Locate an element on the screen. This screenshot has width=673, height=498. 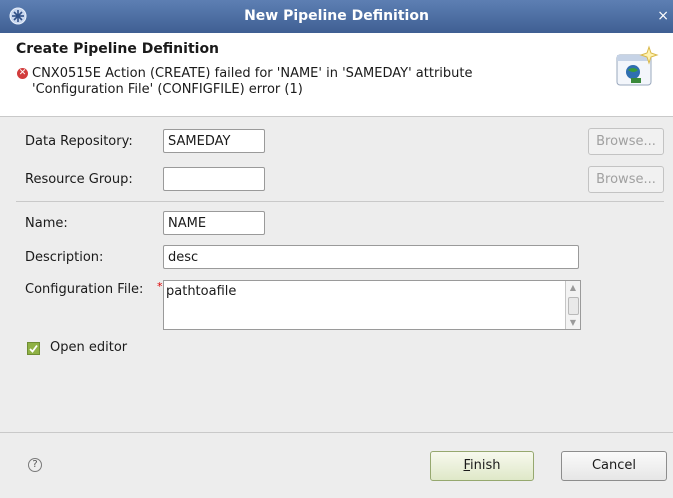
vertical-scrollbar: ▲ ▼ is located at coordinates (572, 305).